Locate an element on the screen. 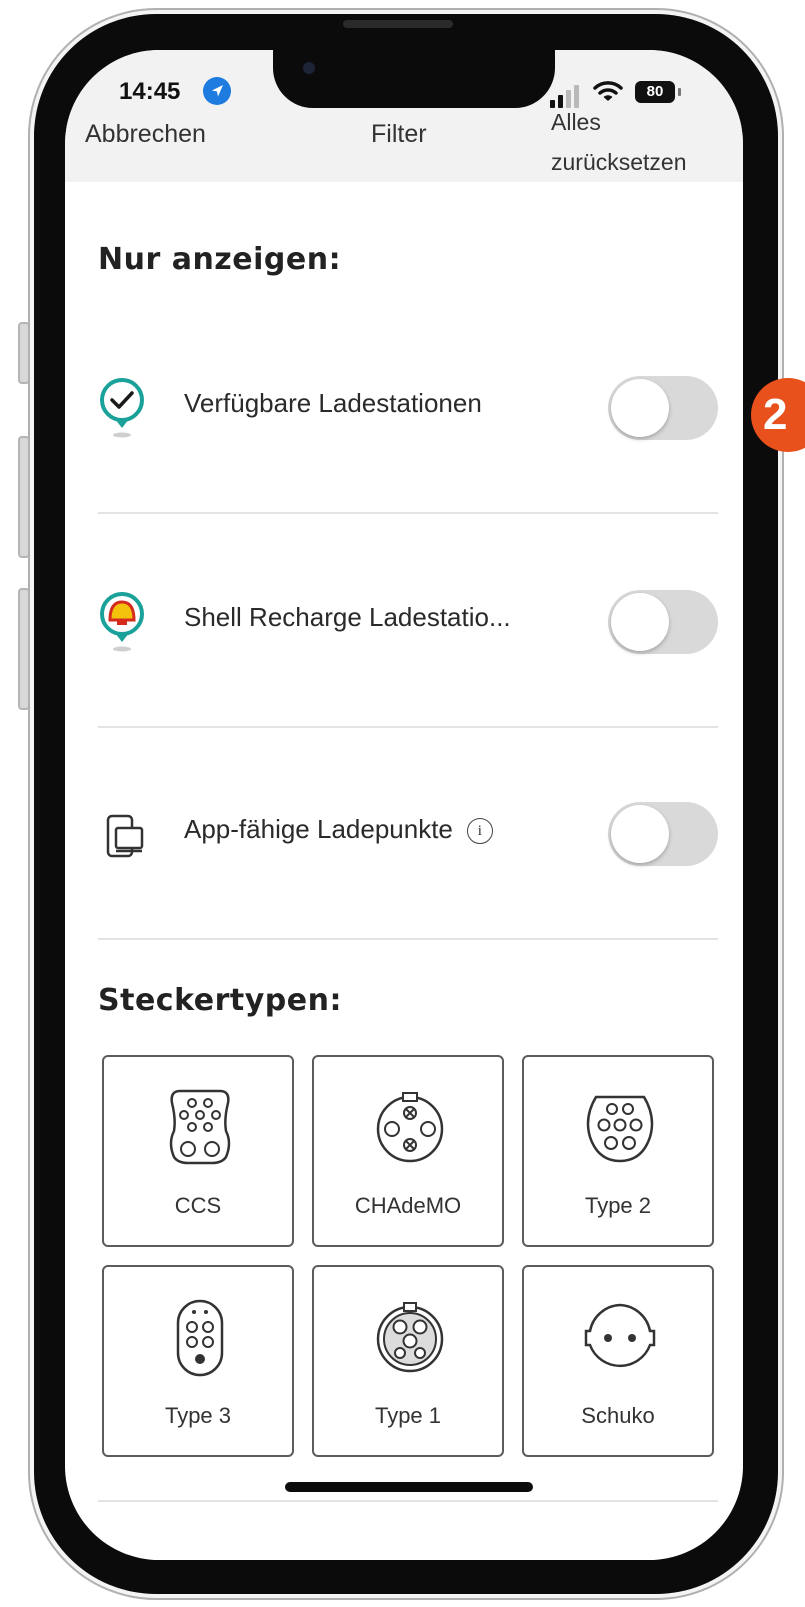  plug-label: CHAdeMO is located at coordinates (408, 1205).